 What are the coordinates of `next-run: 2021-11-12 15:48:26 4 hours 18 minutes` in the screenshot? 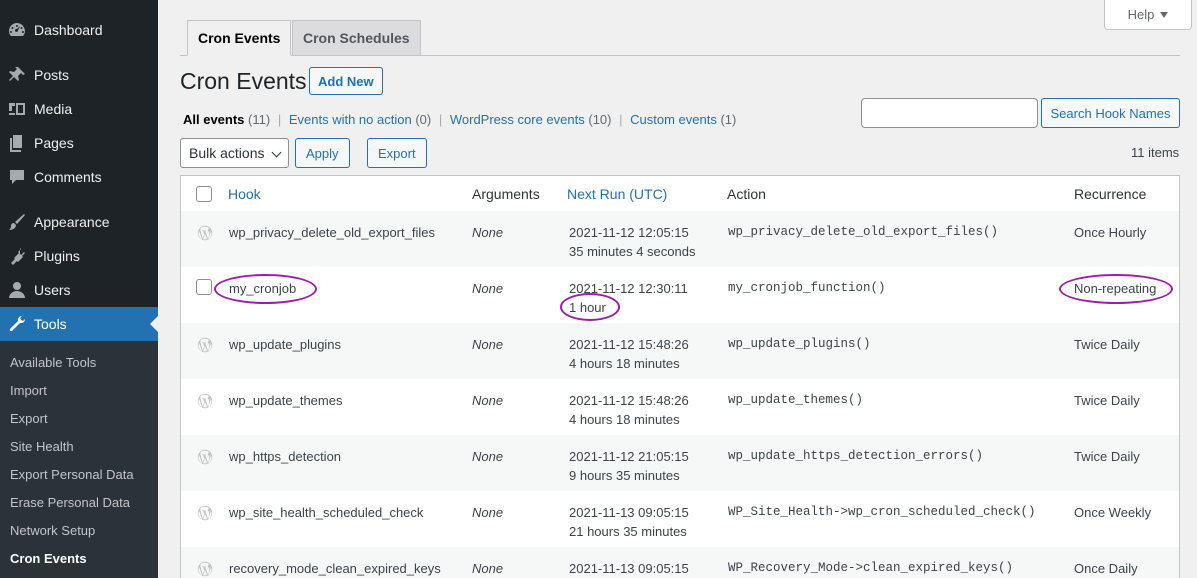 It's located at (629, 354).